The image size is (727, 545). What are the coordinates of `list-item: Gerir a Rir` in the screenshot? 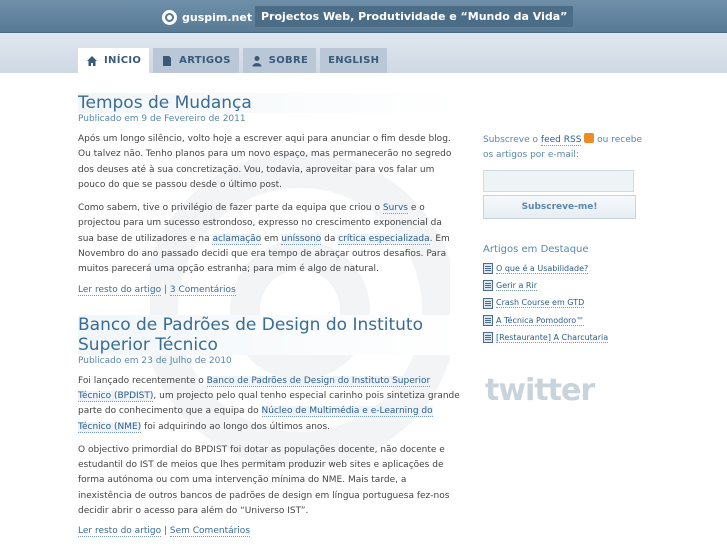 It's located at (563, 285).